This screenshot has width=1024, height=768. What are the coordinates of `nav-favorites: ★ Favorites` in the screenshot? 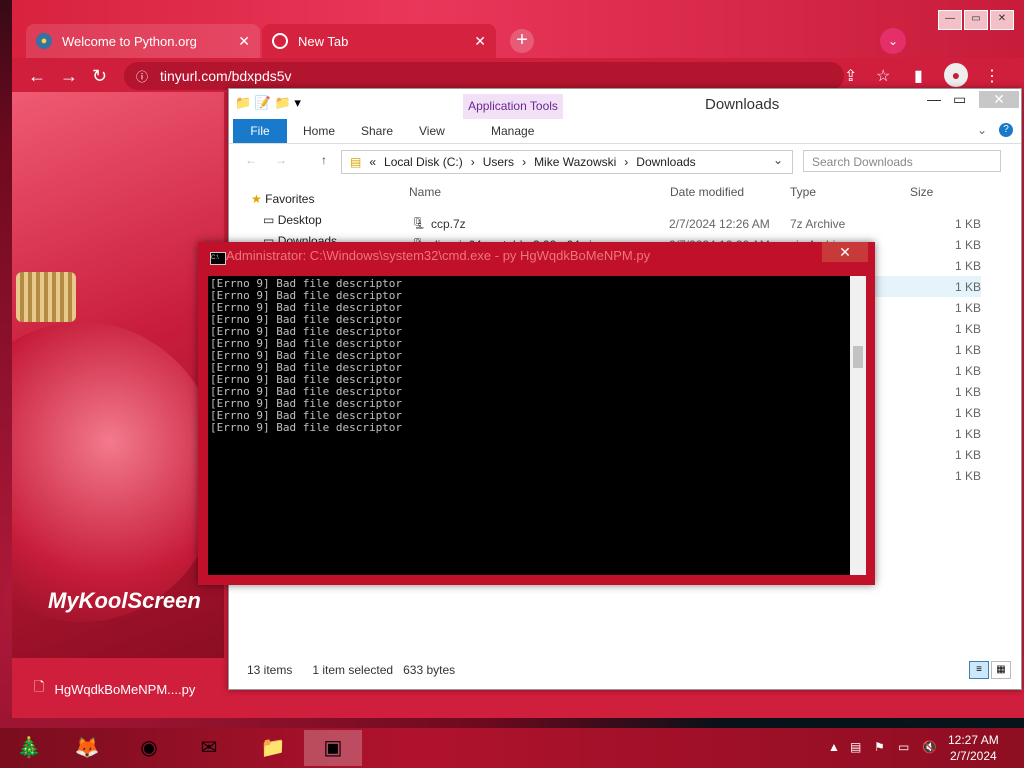 It's located at (294, 199).